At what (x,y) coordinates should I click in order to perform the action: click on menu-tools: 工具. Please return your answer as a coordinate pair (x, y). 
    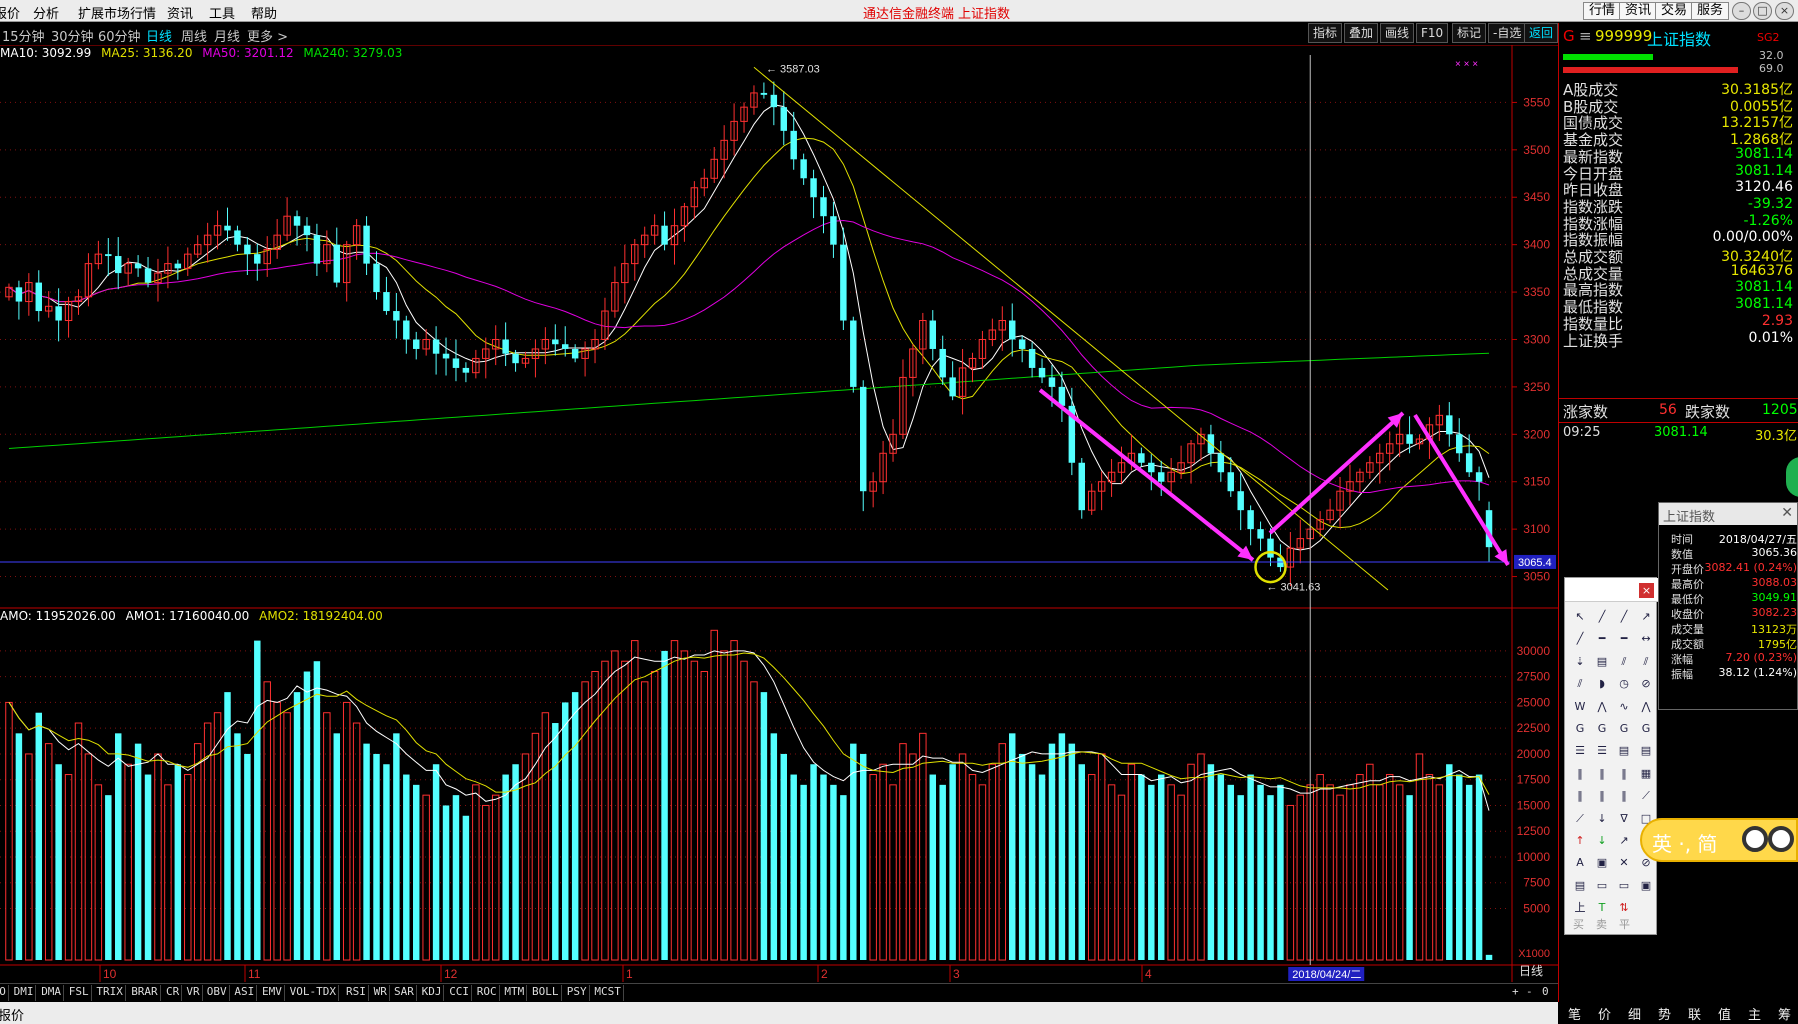
    Looking at the image, I should click on (222, 12).